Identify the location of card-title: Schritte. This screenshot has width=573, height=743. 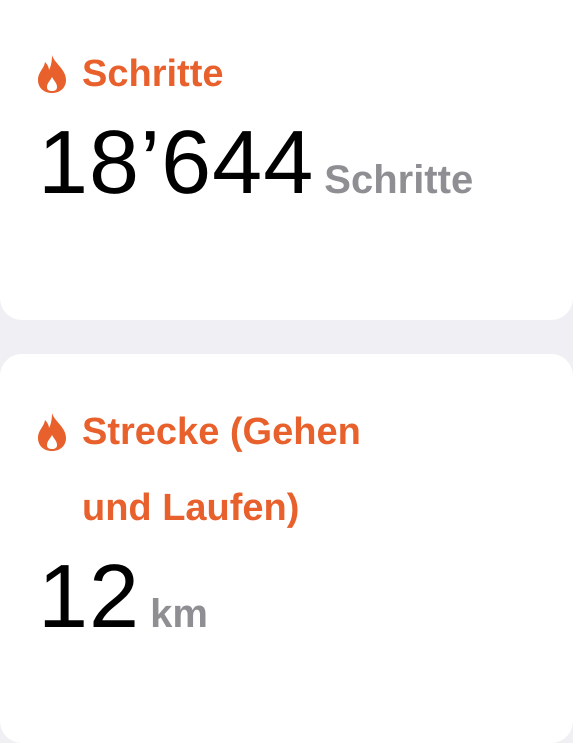
(153, 74).